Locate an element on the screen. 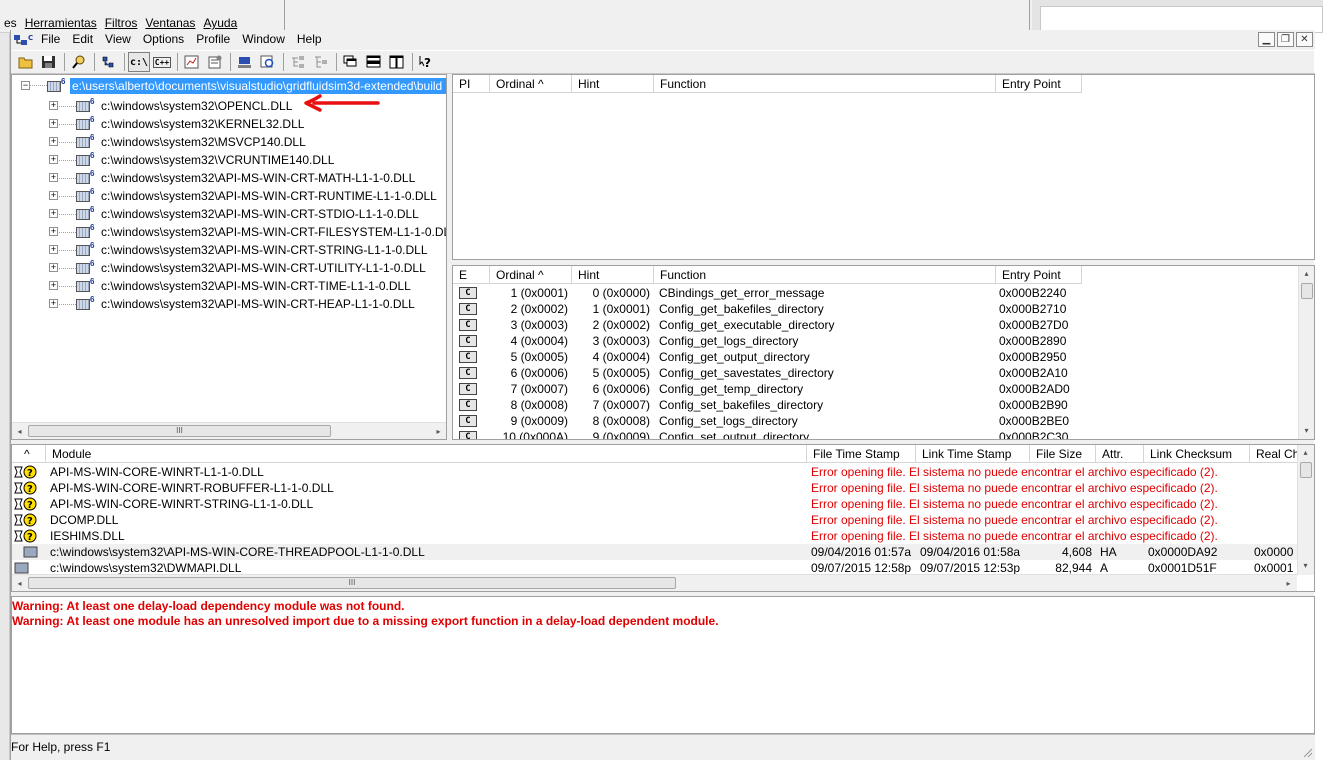  tile-vertical-icon is located at coordinates (397, 62).